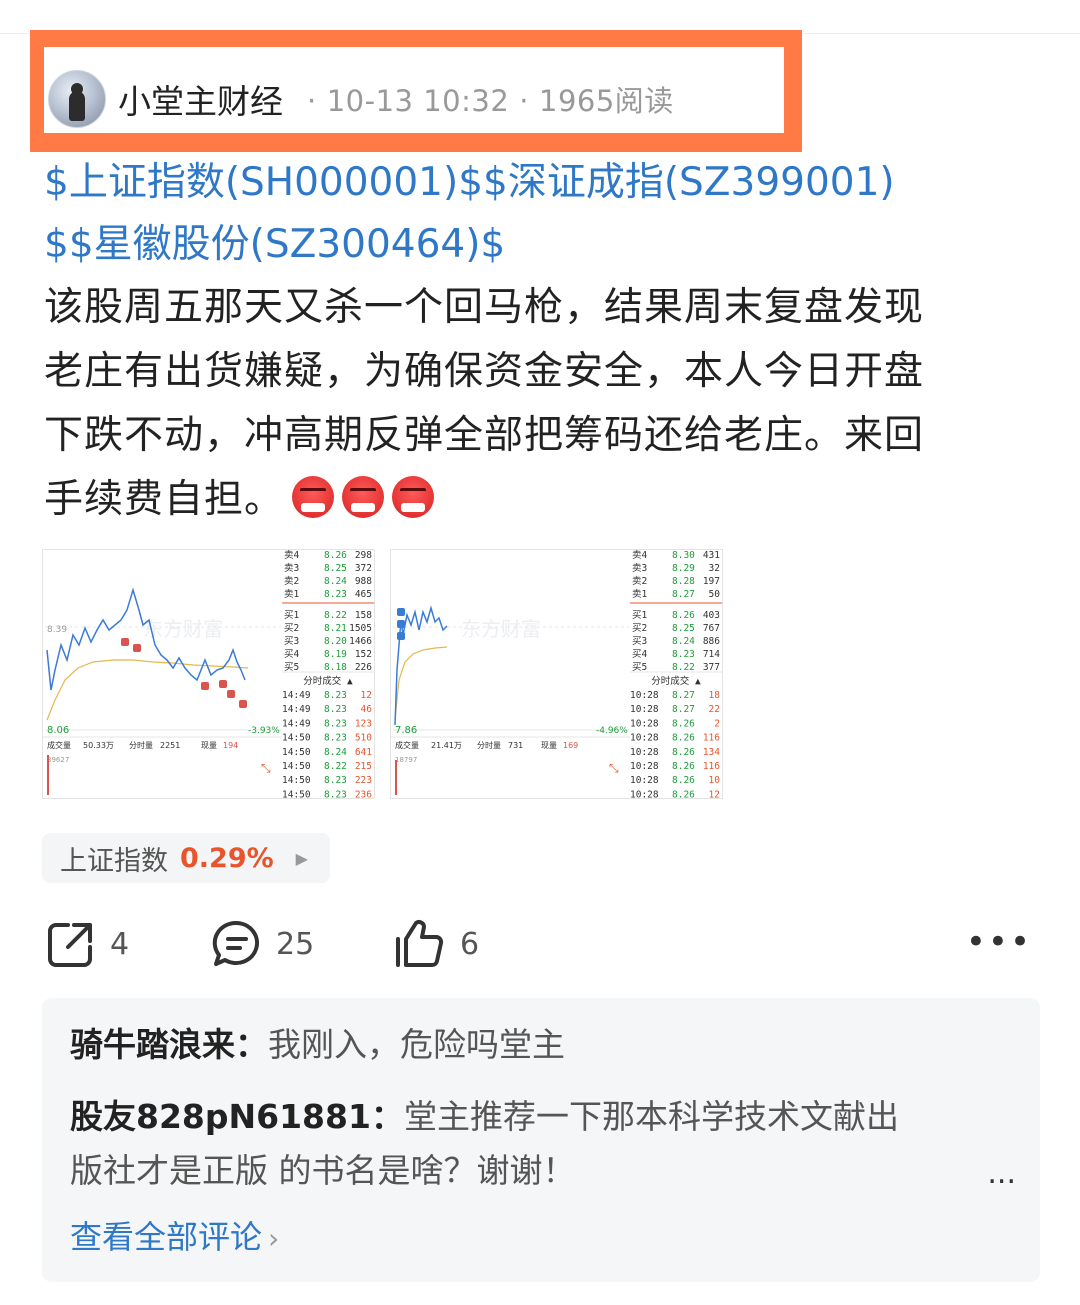  I want to click on post-date: 10-13 10:32, so click(418, 101).